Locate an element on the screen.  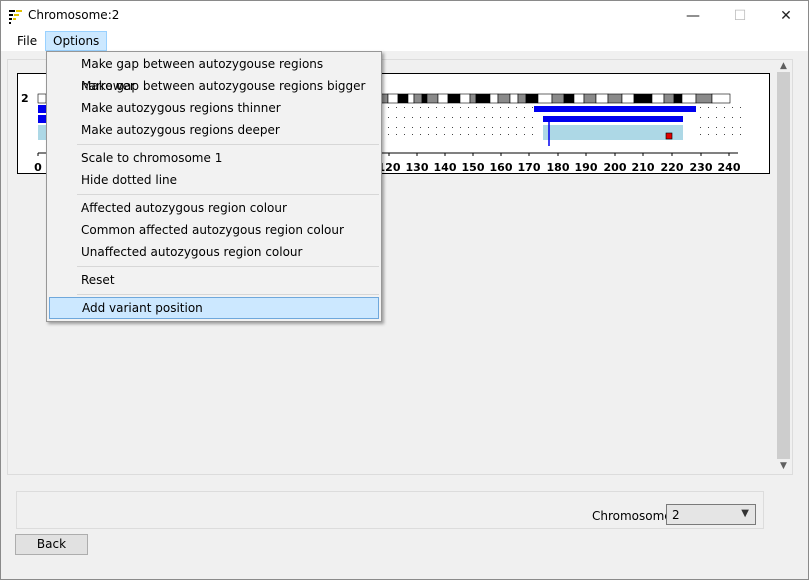
menu-item-deeper-regions: Make autozygous regions deeper is located at coordinates (214, 130).